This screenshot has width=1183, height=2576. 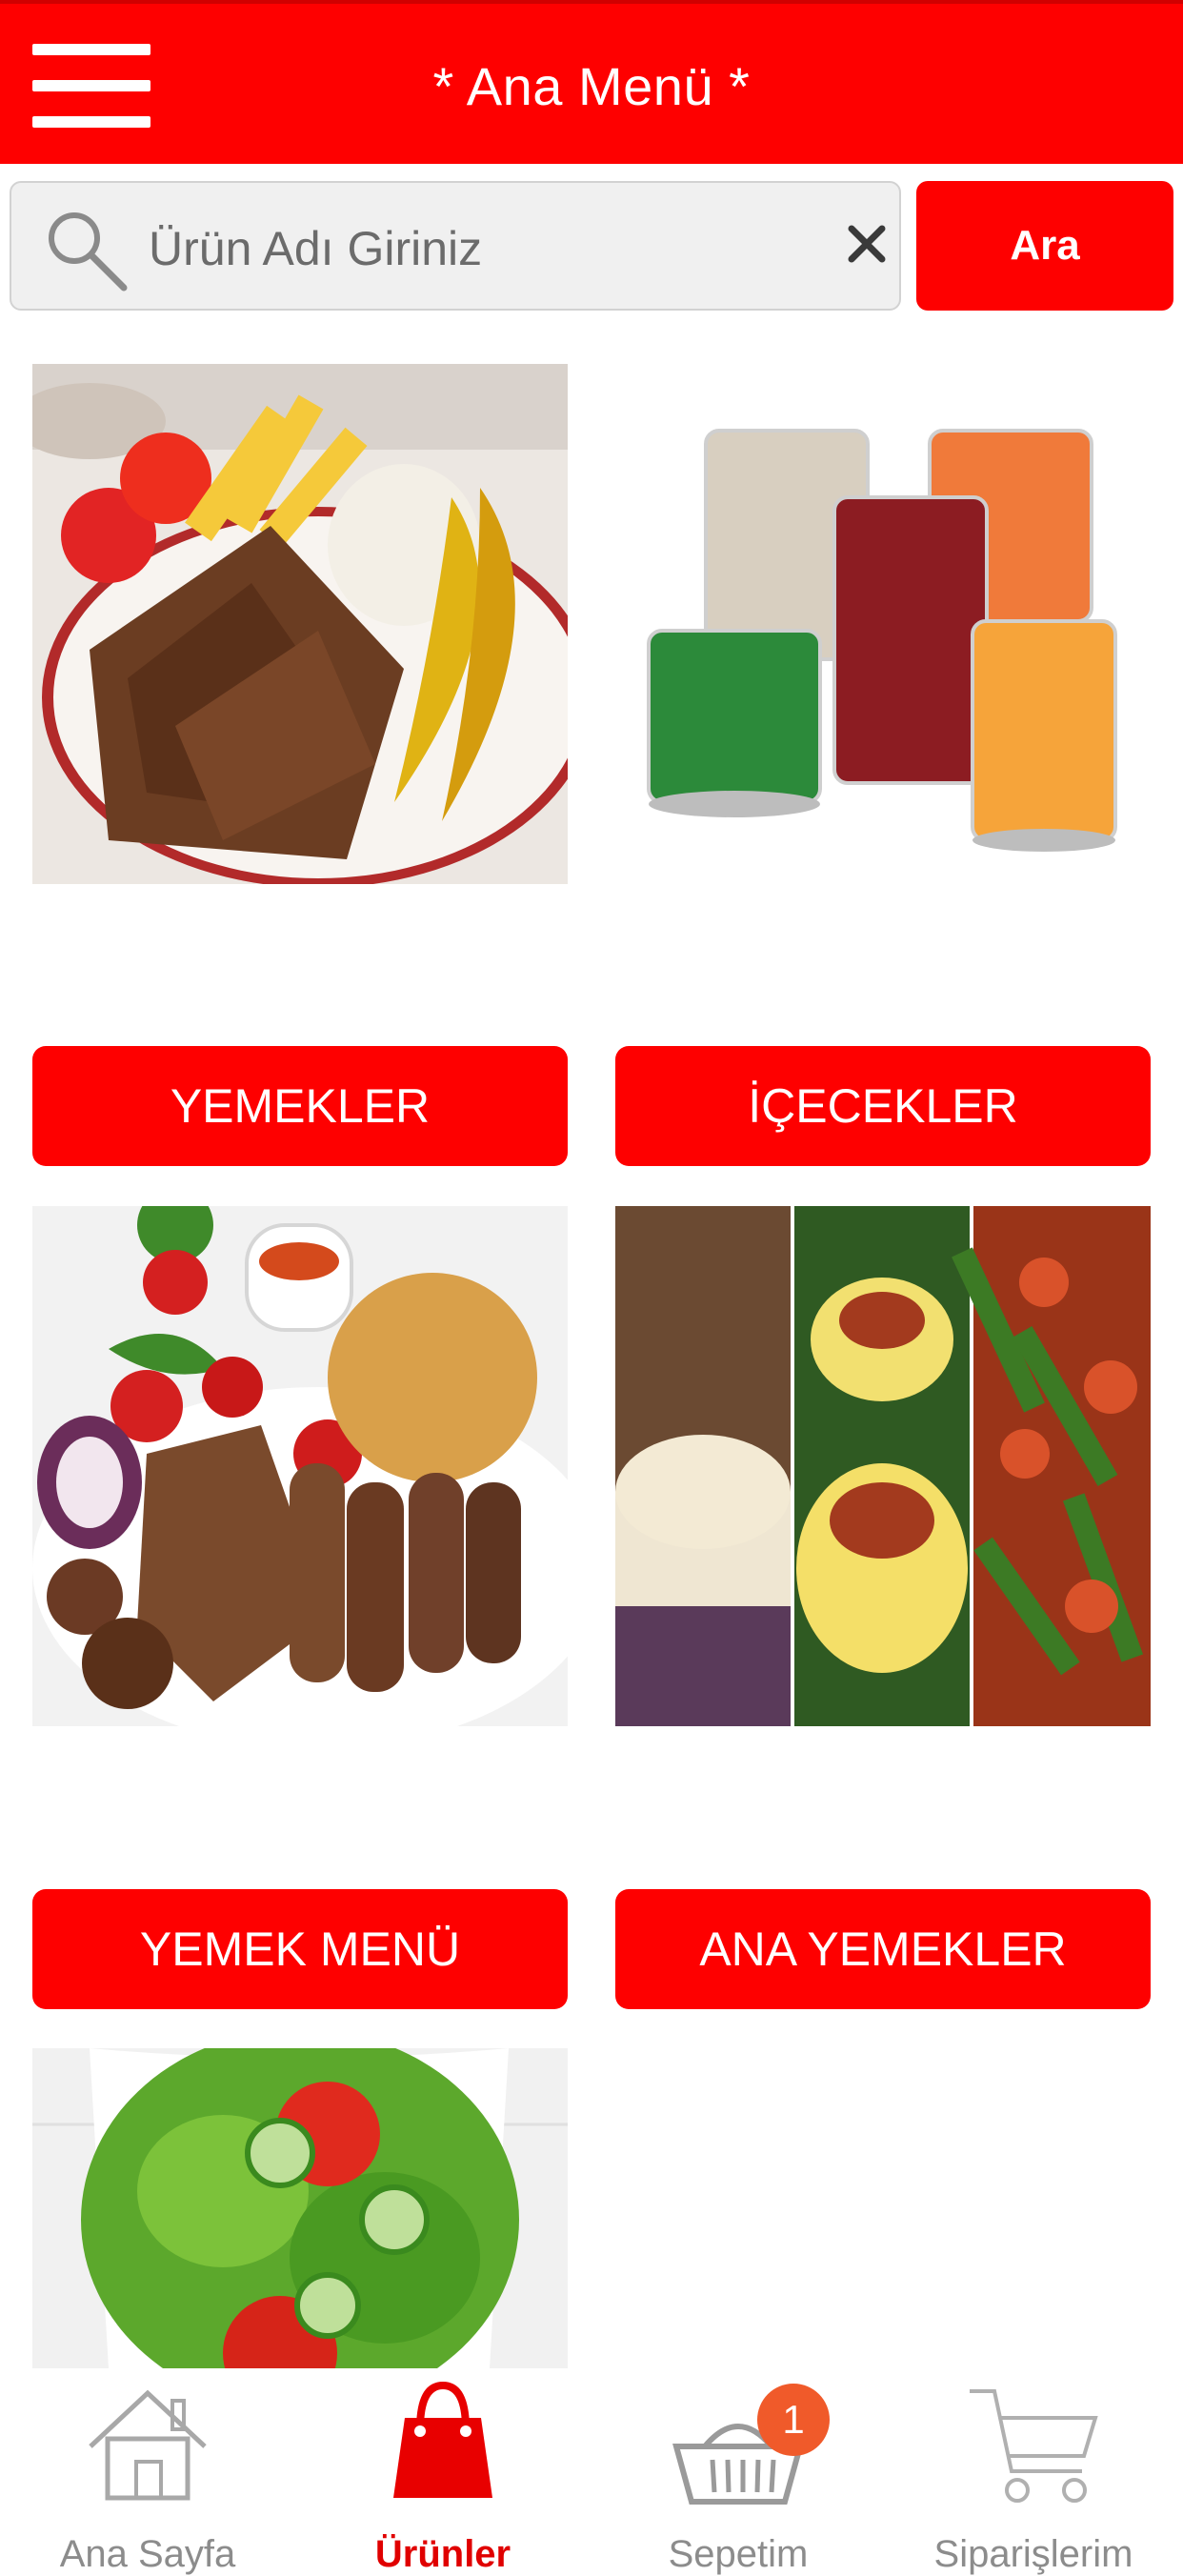 I want to click on bottom-tab-bar: Ana Sayfa Ürünler 1 Sepetim Siparişlerim, so click(x=591, y=2471).